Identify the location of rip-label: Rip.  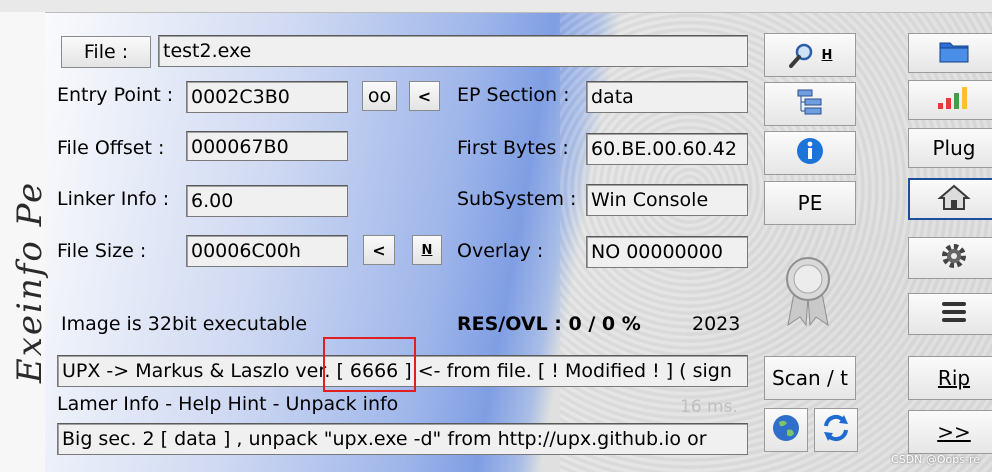
(954, 378).